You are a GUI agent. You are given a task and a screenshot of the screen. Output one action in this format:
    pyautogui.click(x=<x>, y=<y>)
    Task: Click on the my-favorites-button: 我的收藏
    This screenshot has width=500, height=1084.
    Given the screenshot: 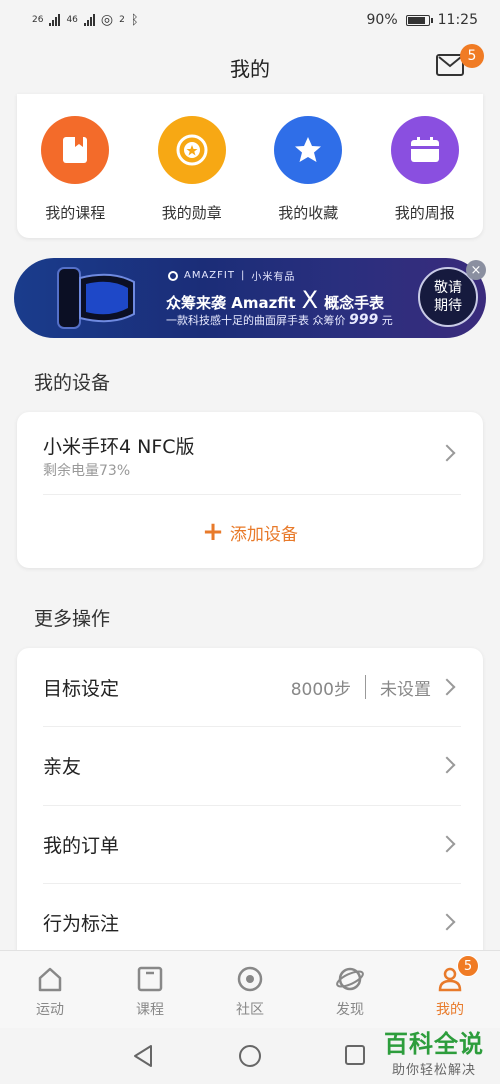 What is the action you would take?
    pyautogui.click(x=308, y=166)
    